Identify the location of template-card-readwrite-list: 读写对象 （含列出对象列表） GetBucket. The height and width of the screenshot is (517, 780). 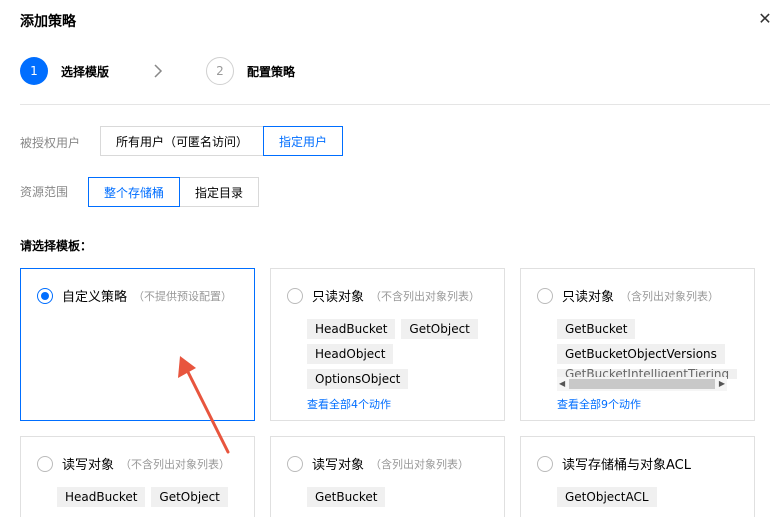
(387, 476).